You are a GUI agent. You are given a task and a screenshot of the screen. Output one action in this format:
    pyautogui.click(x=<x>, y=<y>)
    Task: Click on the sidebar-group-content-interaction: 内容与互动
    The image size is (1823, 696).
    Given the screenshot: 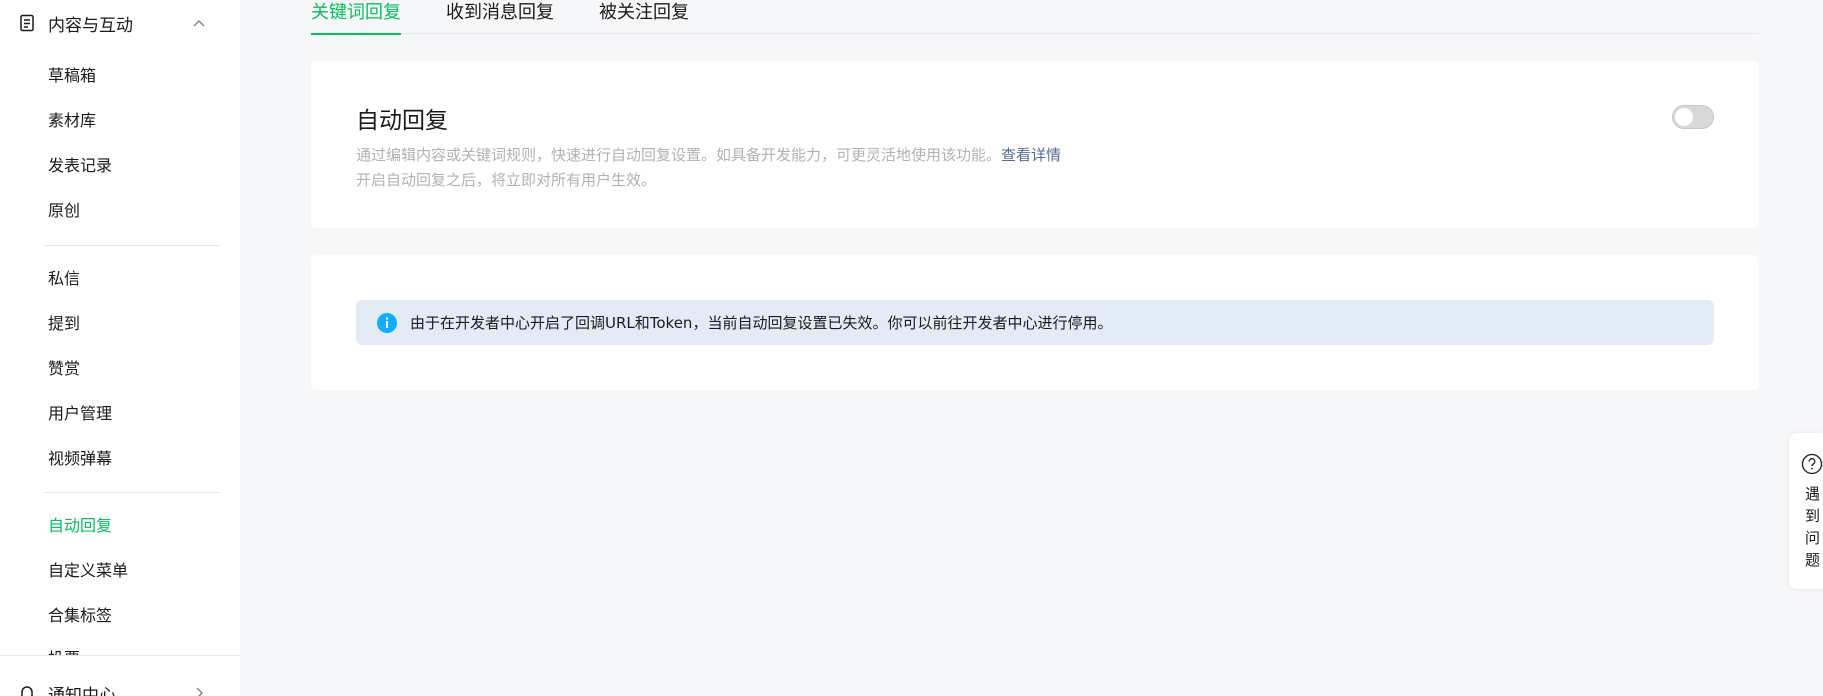 What is the action you would take?
    pyautogui.click(x=113, y=23)
    